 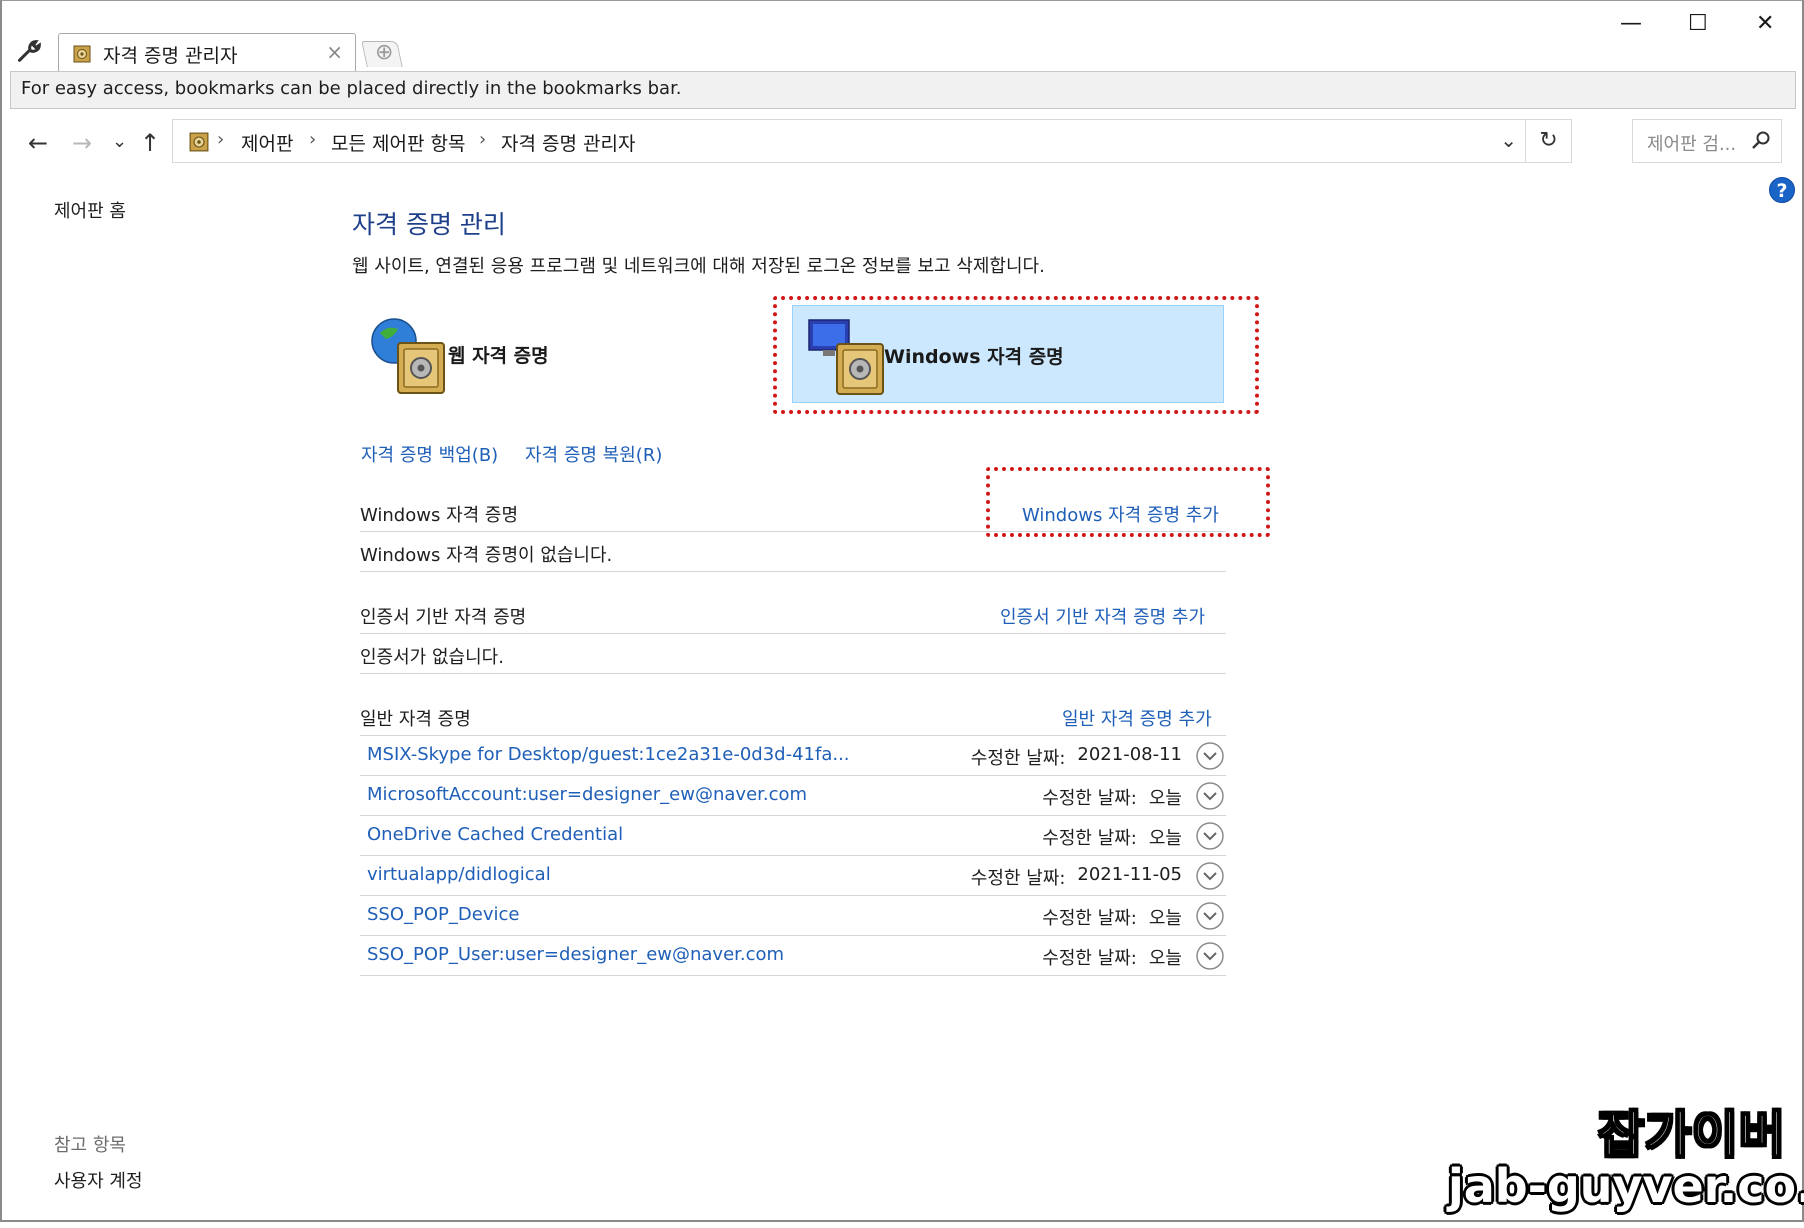 I want to click on up-button: ↑, so click(x=150, y=143).